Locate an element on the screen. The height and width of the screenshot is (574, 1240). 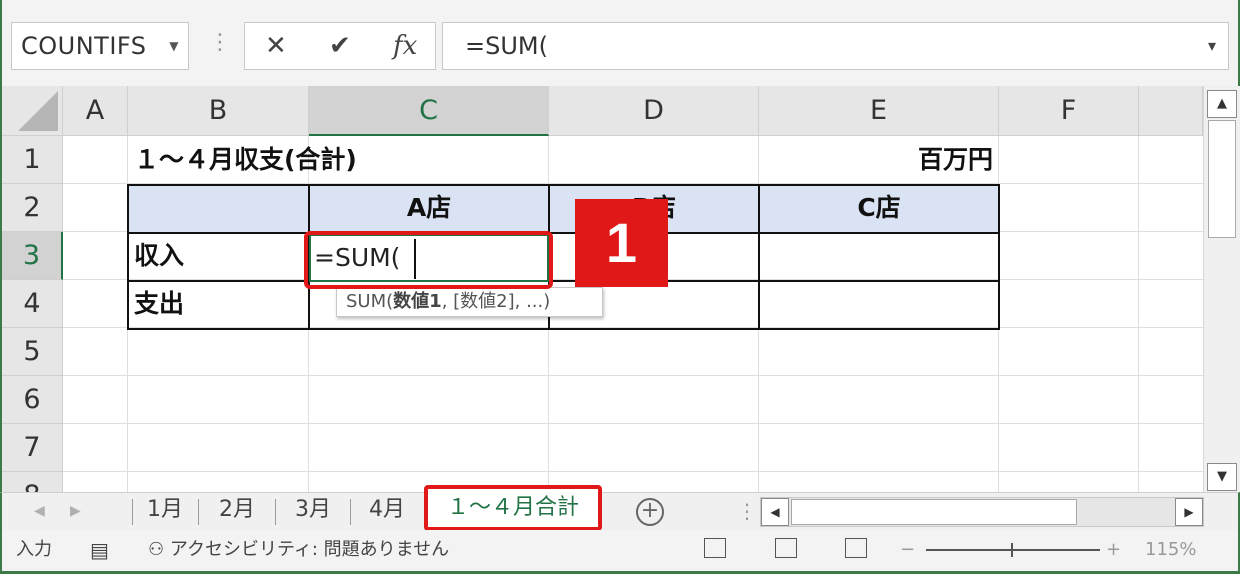
cell-c2-store-a: A店 is located at coordinates (429, 208).